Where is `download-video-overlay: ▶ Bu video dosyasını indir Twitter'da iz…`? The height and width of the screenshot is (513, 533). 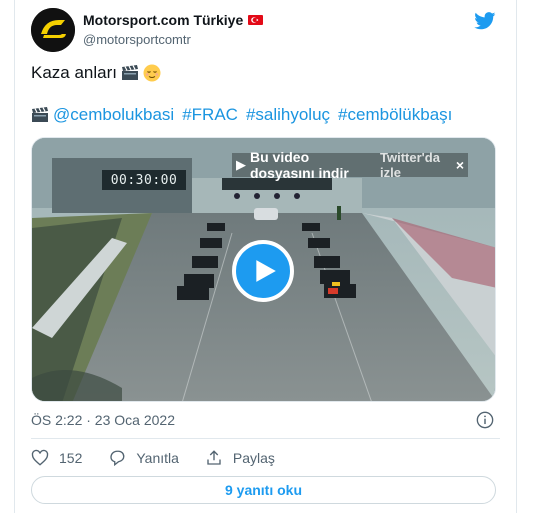
download-video-overlay: ▶ Bu video dosyasını indir Twitter'da iz… is located at coordinates (350, 165).